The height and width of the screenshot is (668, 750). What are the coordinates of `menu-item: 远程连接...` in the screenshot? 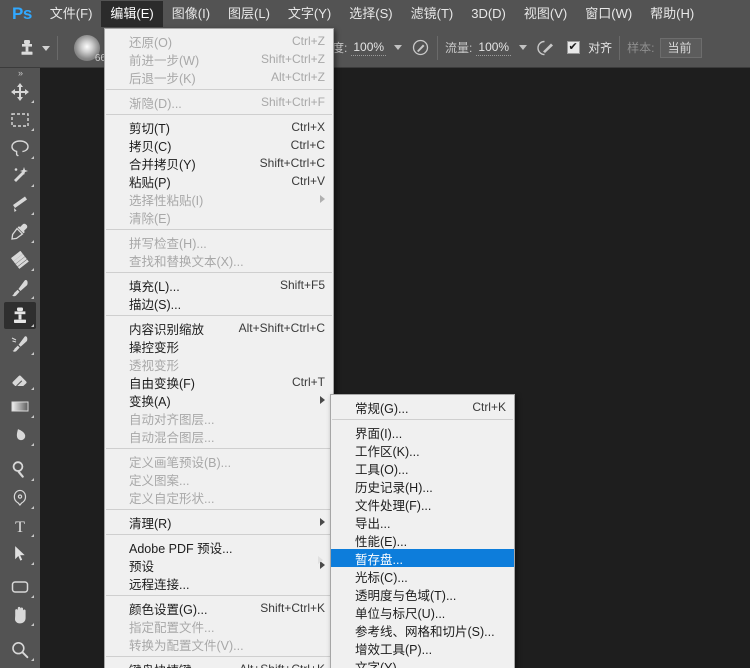 It's located at (219, 583).